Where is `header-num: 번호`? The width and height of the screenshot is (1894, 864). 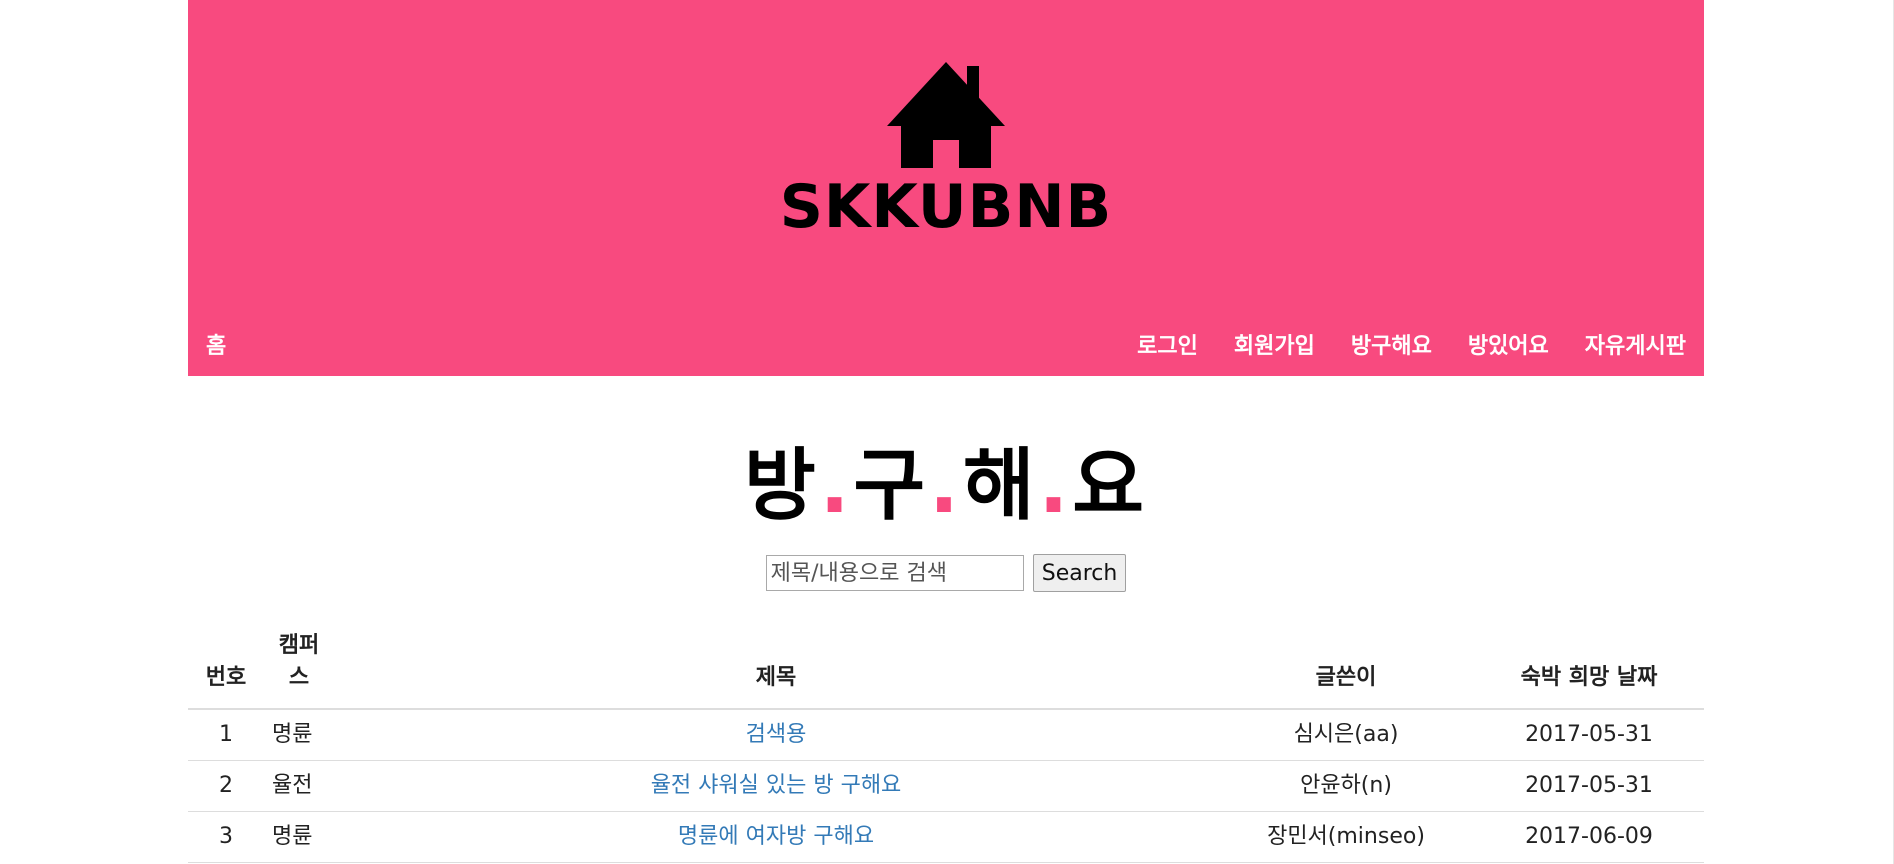 header-num: 번호 is located at coordinates (226, 670).